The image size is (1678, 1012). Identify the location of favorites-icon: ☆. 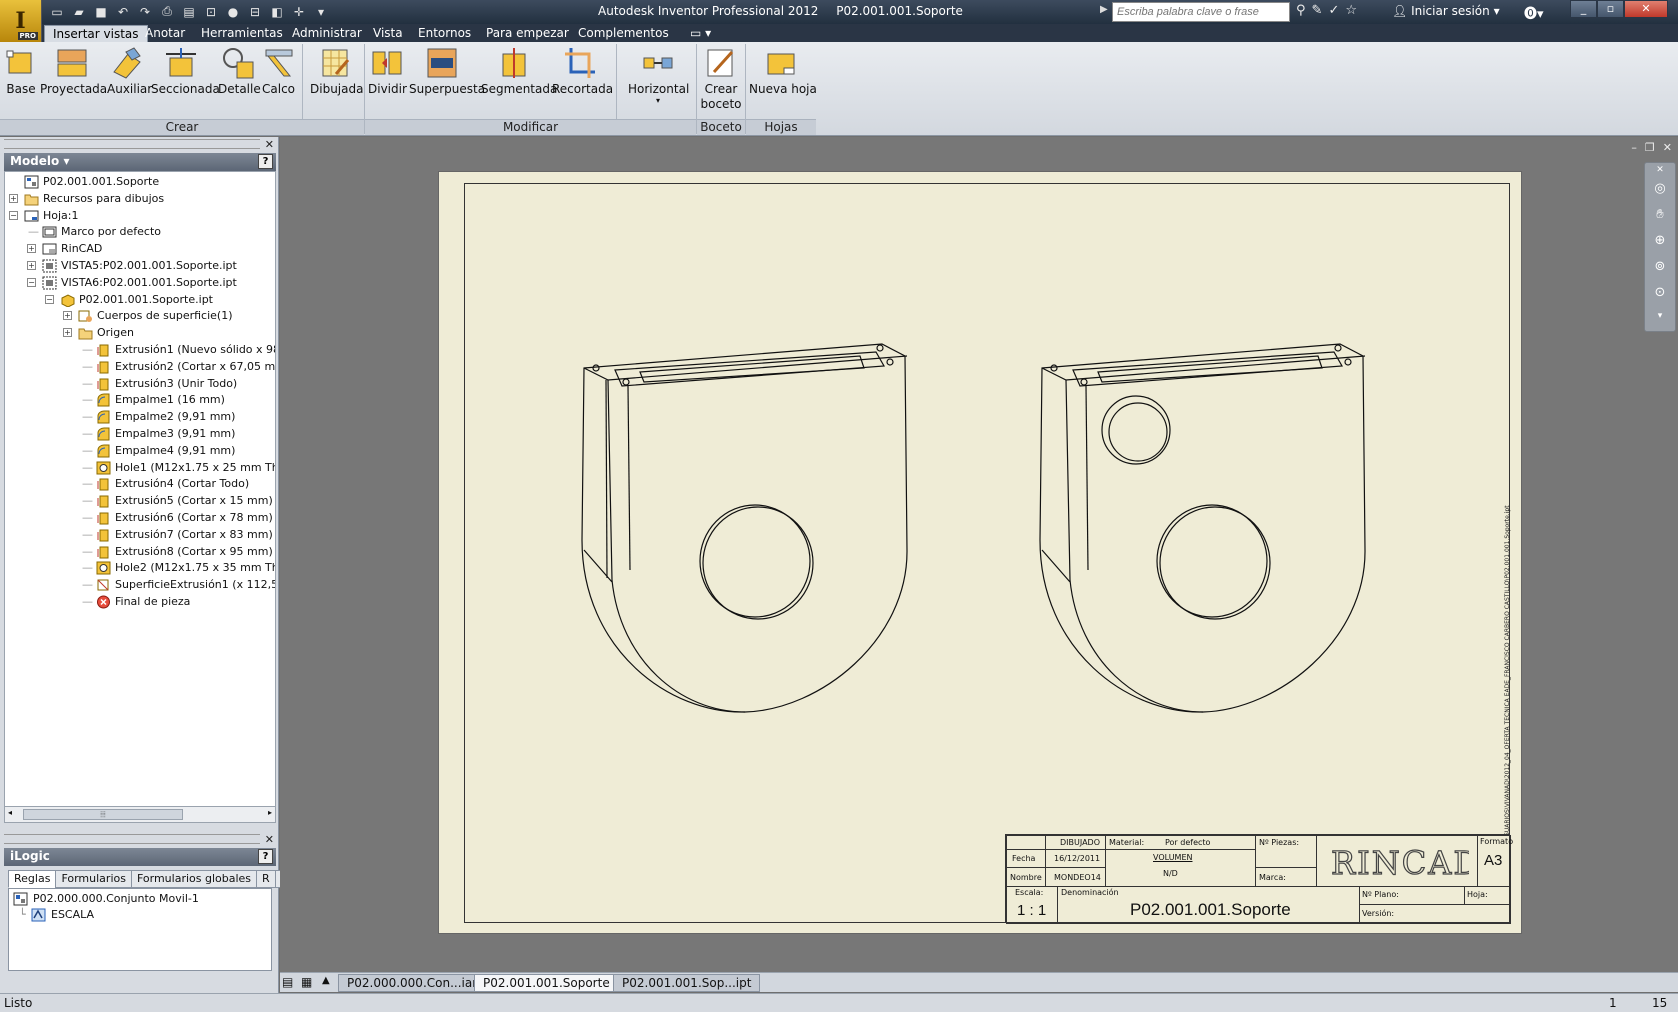
(1351, 10).